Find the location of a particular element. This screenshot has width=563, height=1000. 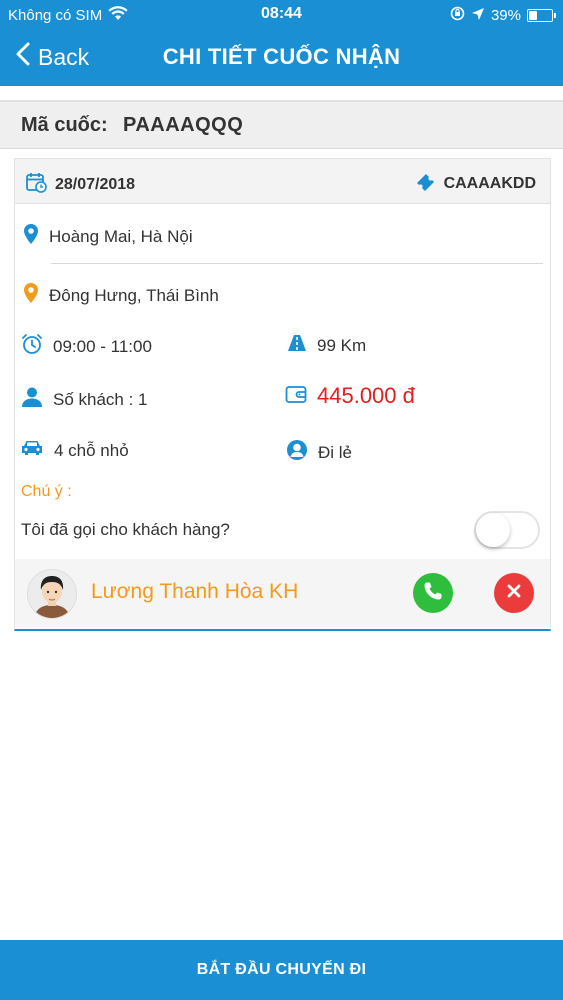

toggle-knob is located at coordinates (493, 530).